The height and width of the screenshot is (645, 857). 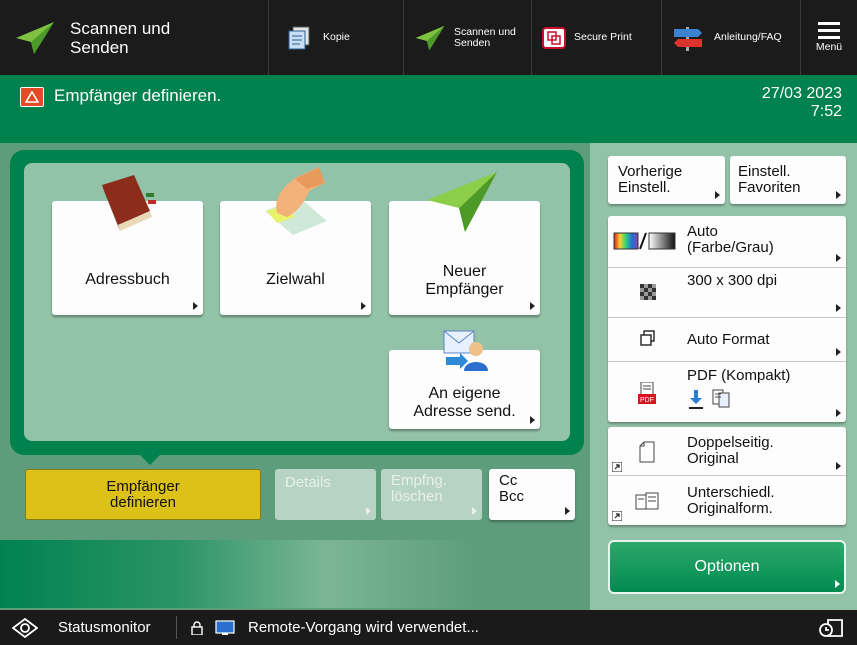 I want to click on file-format-setting: PDF PDF (Kompakt), so click(x=727, y=392).